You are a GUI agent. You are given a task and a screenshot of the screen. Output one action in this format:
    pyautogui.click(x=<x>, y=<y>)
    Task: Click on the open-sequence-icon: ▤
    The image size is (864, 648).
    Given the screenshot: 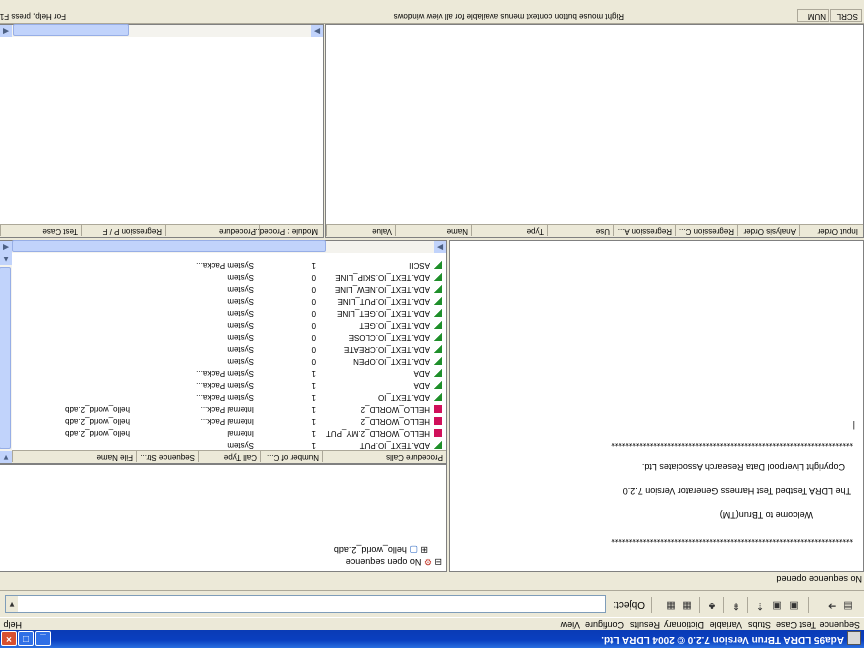 What is the action you would take?
    pyautogui.click(x=848, y=605)
    